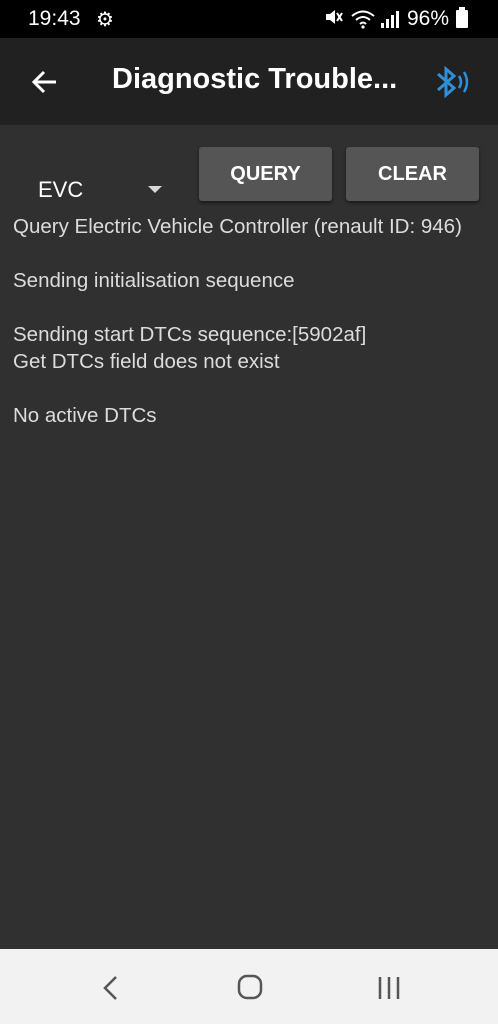 Image resolution: width=498 pixels, height=1024 pixels. Describe the element at coordinates (249, 19) in the screenshot. I see `status-bar: 19:43 ⚙ 96%` at that location.